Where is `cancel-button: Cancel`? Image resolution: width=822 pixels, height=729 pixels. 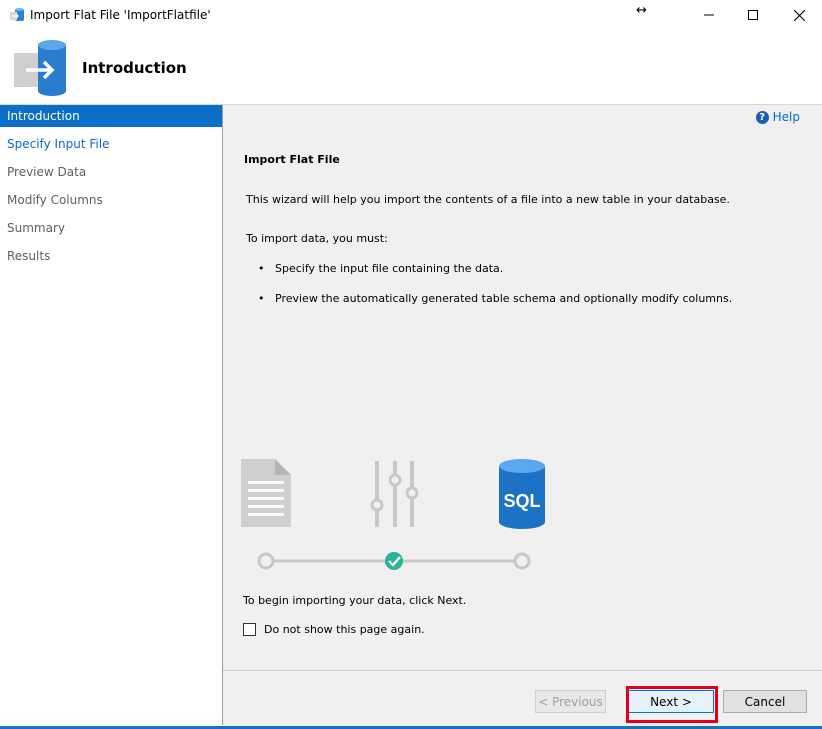 cancel-button: Cancel is located at coordinates (765, 701).